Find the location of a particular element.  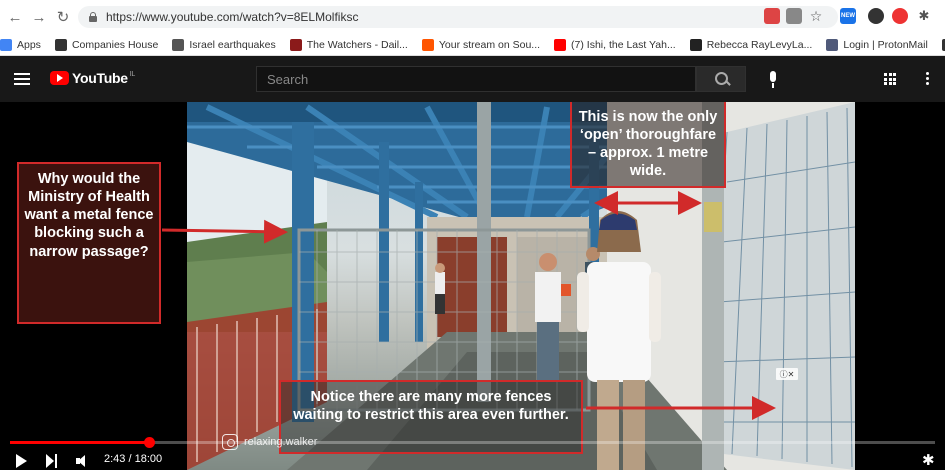

bookmark-item: Apps is located at coordinates (20, 44).